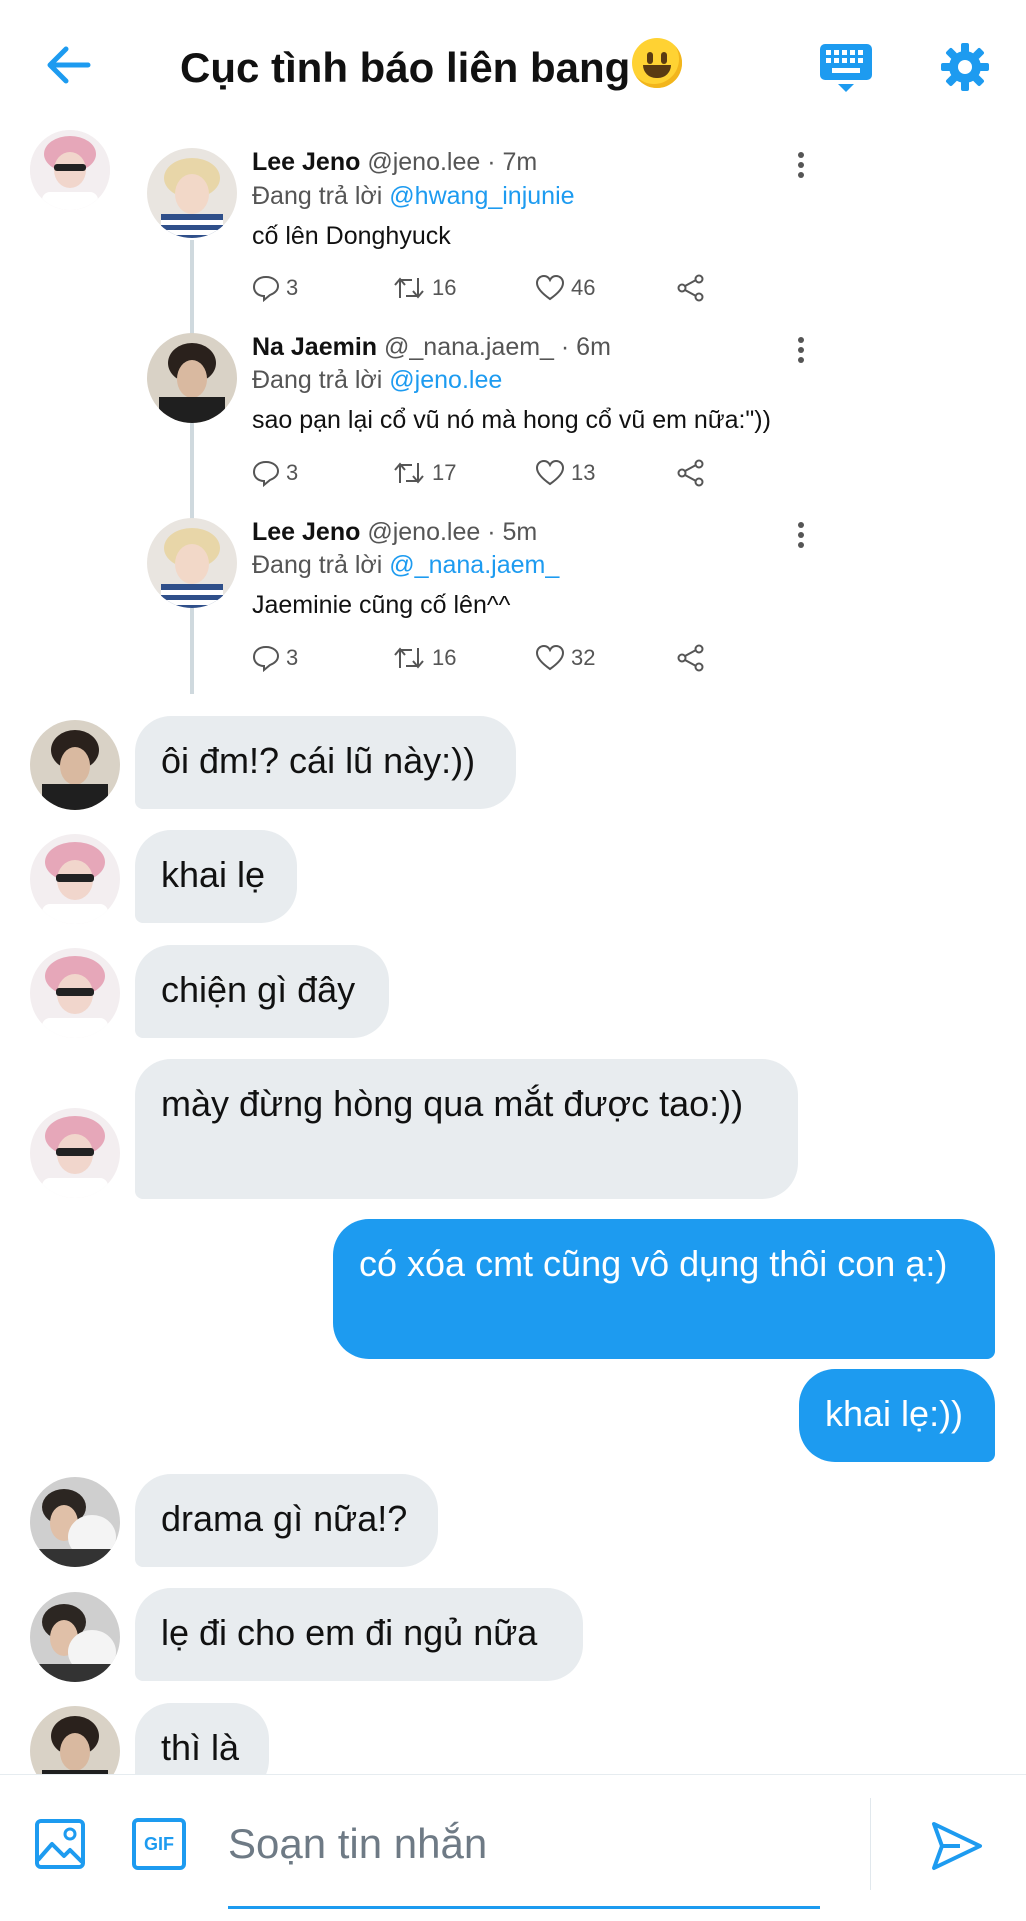  I want to click on message-input: Soạn tin nhắn, so click(357, 1844).